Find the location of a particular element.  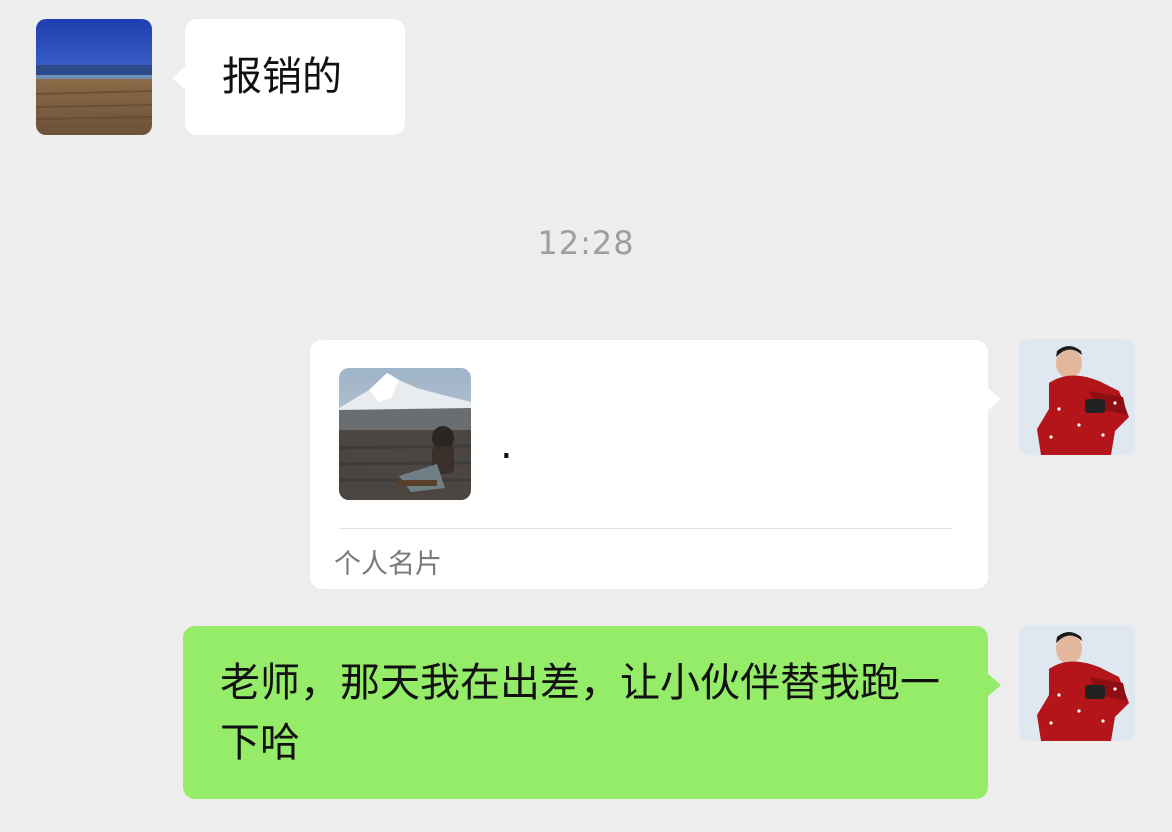

incoming-message-bubble: 报销的 is located at coordinates (288, 77).